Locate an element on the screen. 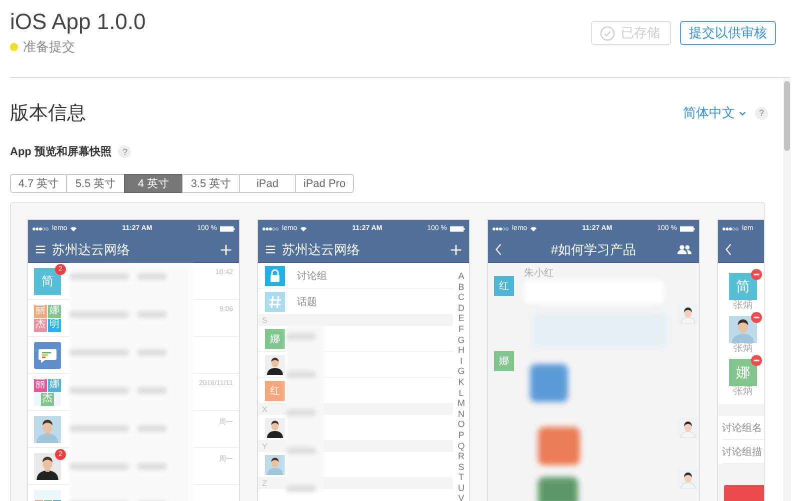 Image resolution: width=800 pixels, height=501 pixels. size-tab: 4 英寸 is located at coordinates (153, 183).